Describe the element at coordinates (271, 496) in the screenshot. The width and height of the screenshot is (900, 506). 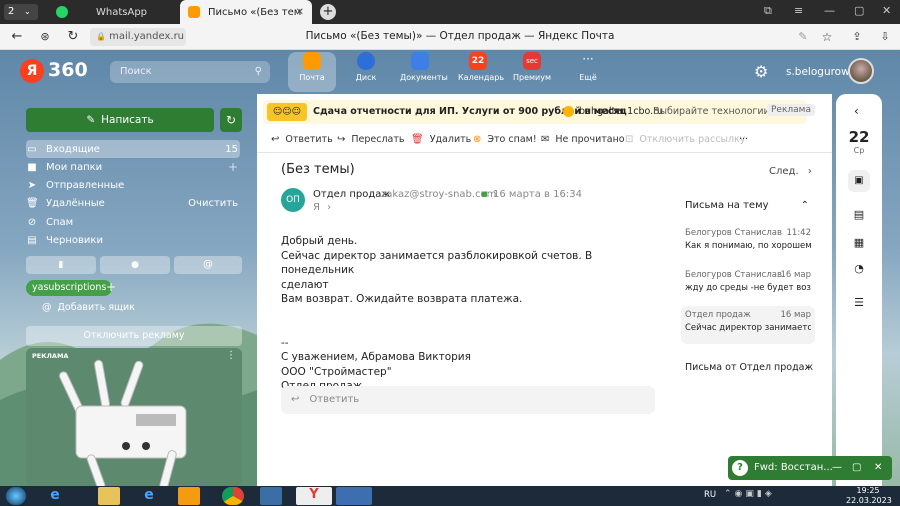
I see `network-app-icon` at that location.